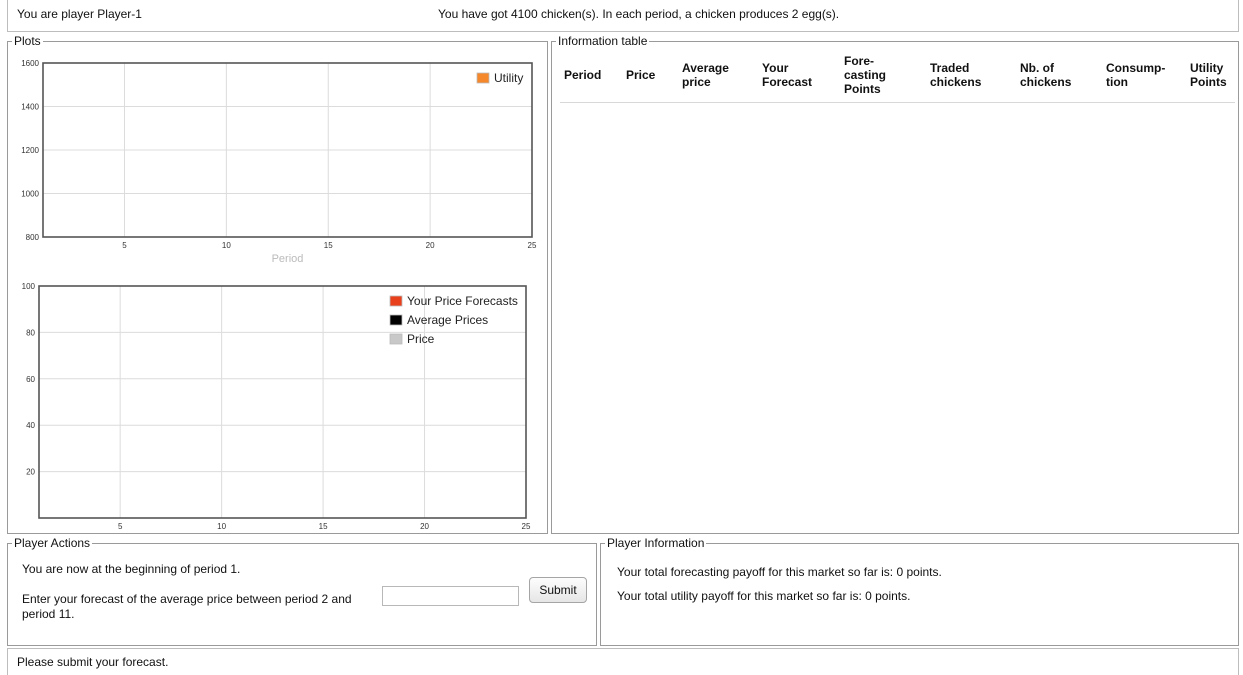 The width and height of the screenshot is (1243, 675). I want to click on y-tick-label: 80, so click(30, 332).